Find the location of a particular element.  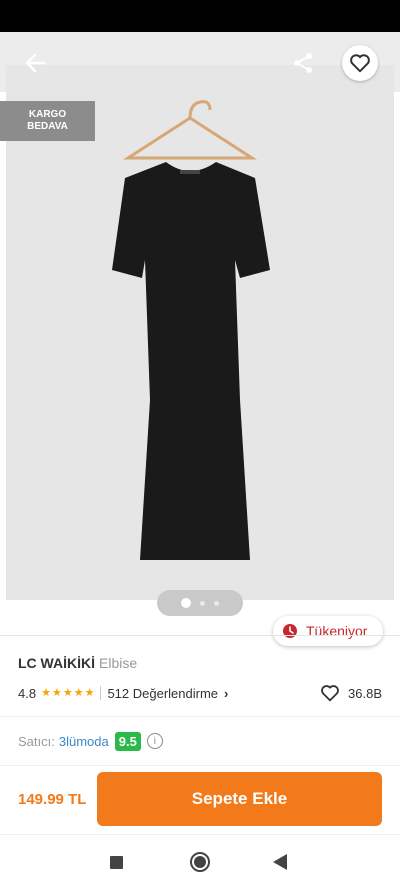

rating-row: 4.8 ★ ★ ★ ★ ★ 512 Değerlendirme › 36.8B is located at coordinates (200, 693).